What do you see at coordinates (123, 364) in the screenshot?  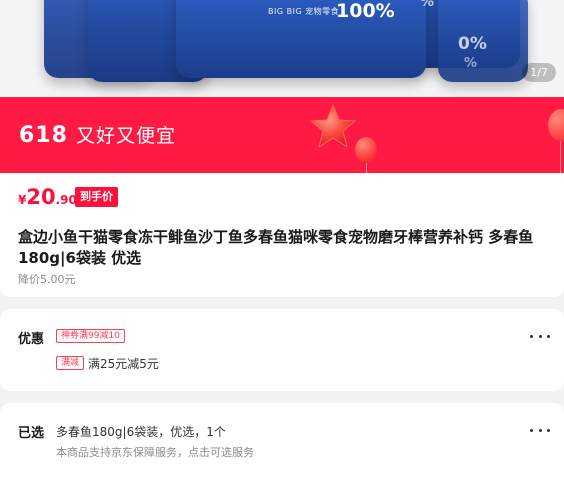 I see `discount-text: 满25元减5元` at bounding box center [123, 364].